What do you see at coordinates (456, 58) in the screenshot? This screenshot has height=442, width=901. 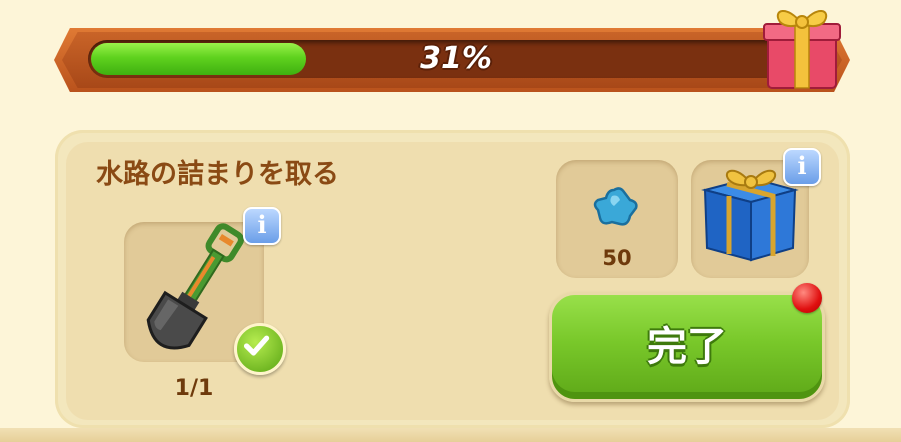 I see `progress-percent-label: 31%` at bounding box center [456, 58].